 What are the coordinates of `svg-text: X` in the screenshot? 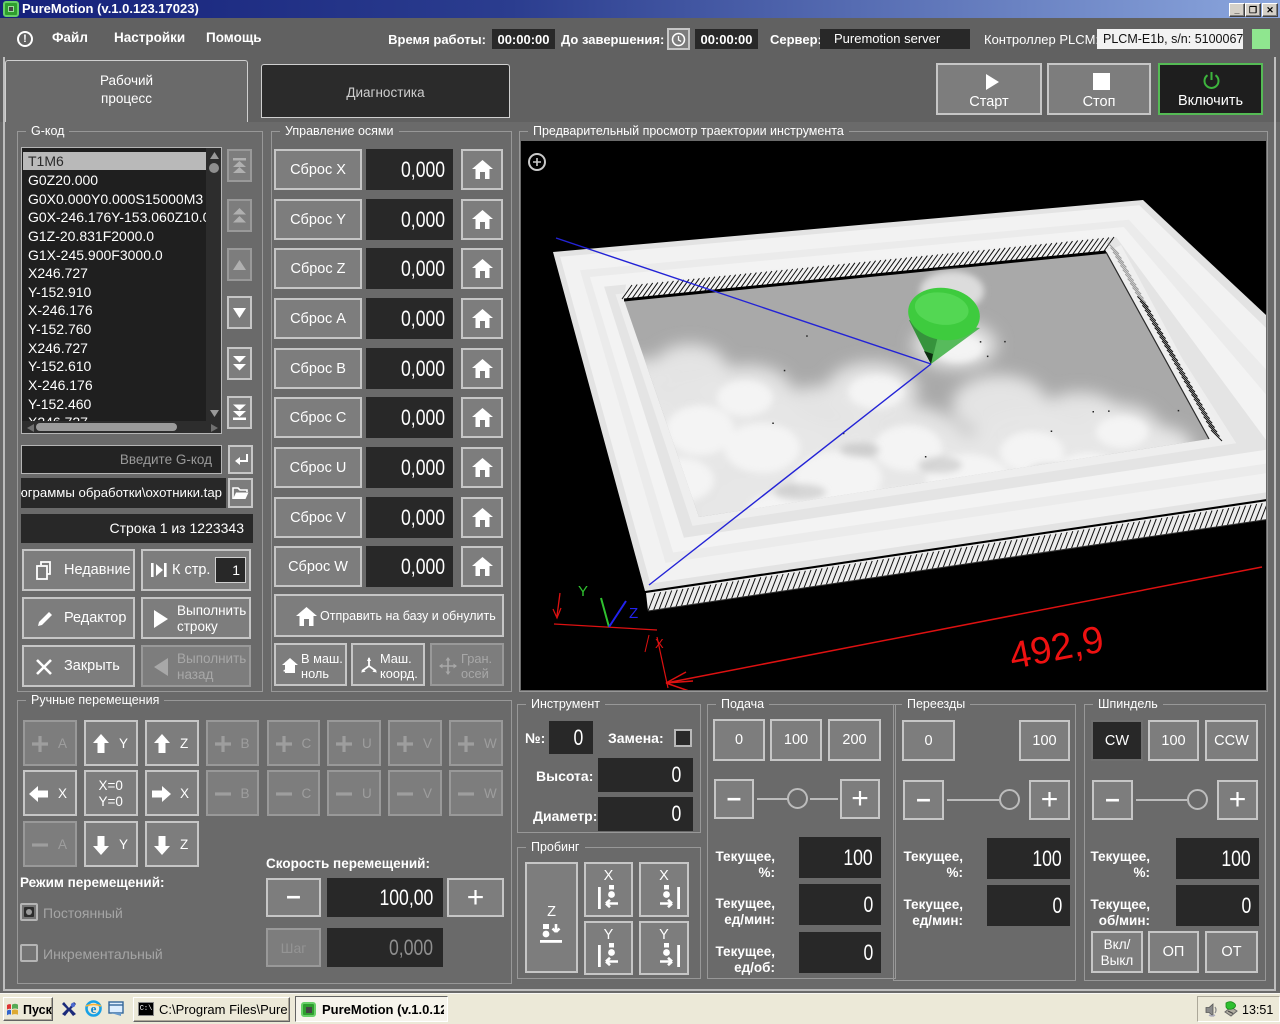 It's located at (659, 643).